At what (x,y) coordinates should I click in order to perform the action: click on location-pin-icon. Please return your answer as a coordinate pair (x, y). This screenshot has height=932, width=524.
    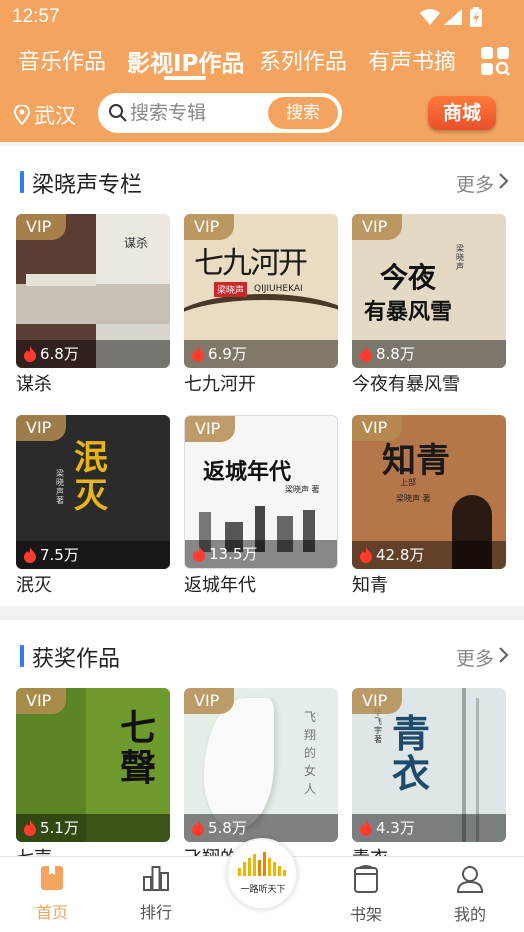
    Looking at the image, I should click on (22, 115).